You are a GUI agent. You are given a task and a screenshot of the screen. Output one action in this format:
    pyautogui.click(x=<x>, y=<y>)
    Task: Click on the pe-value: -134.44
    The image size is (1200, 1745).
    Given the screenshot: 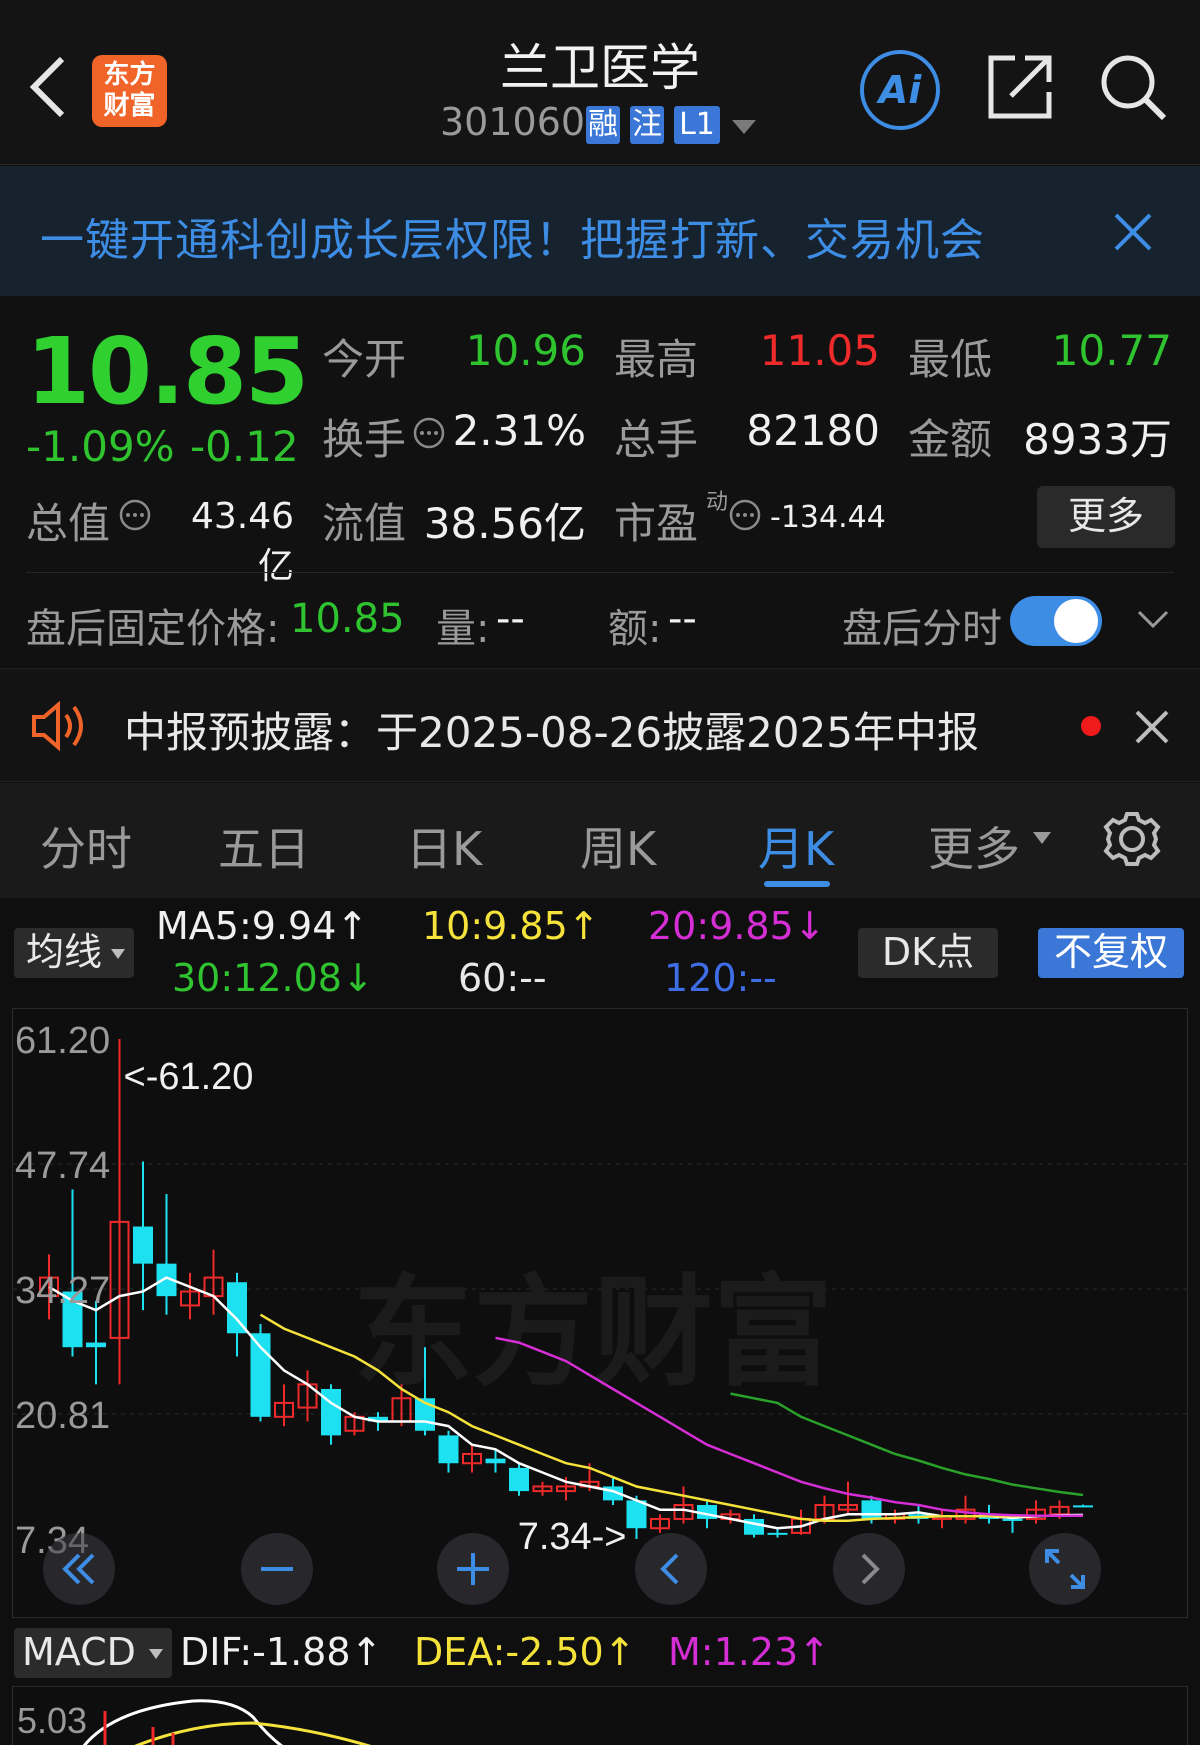 What is the action you would take?
    pyautogui.click(x=828, y=517)
    